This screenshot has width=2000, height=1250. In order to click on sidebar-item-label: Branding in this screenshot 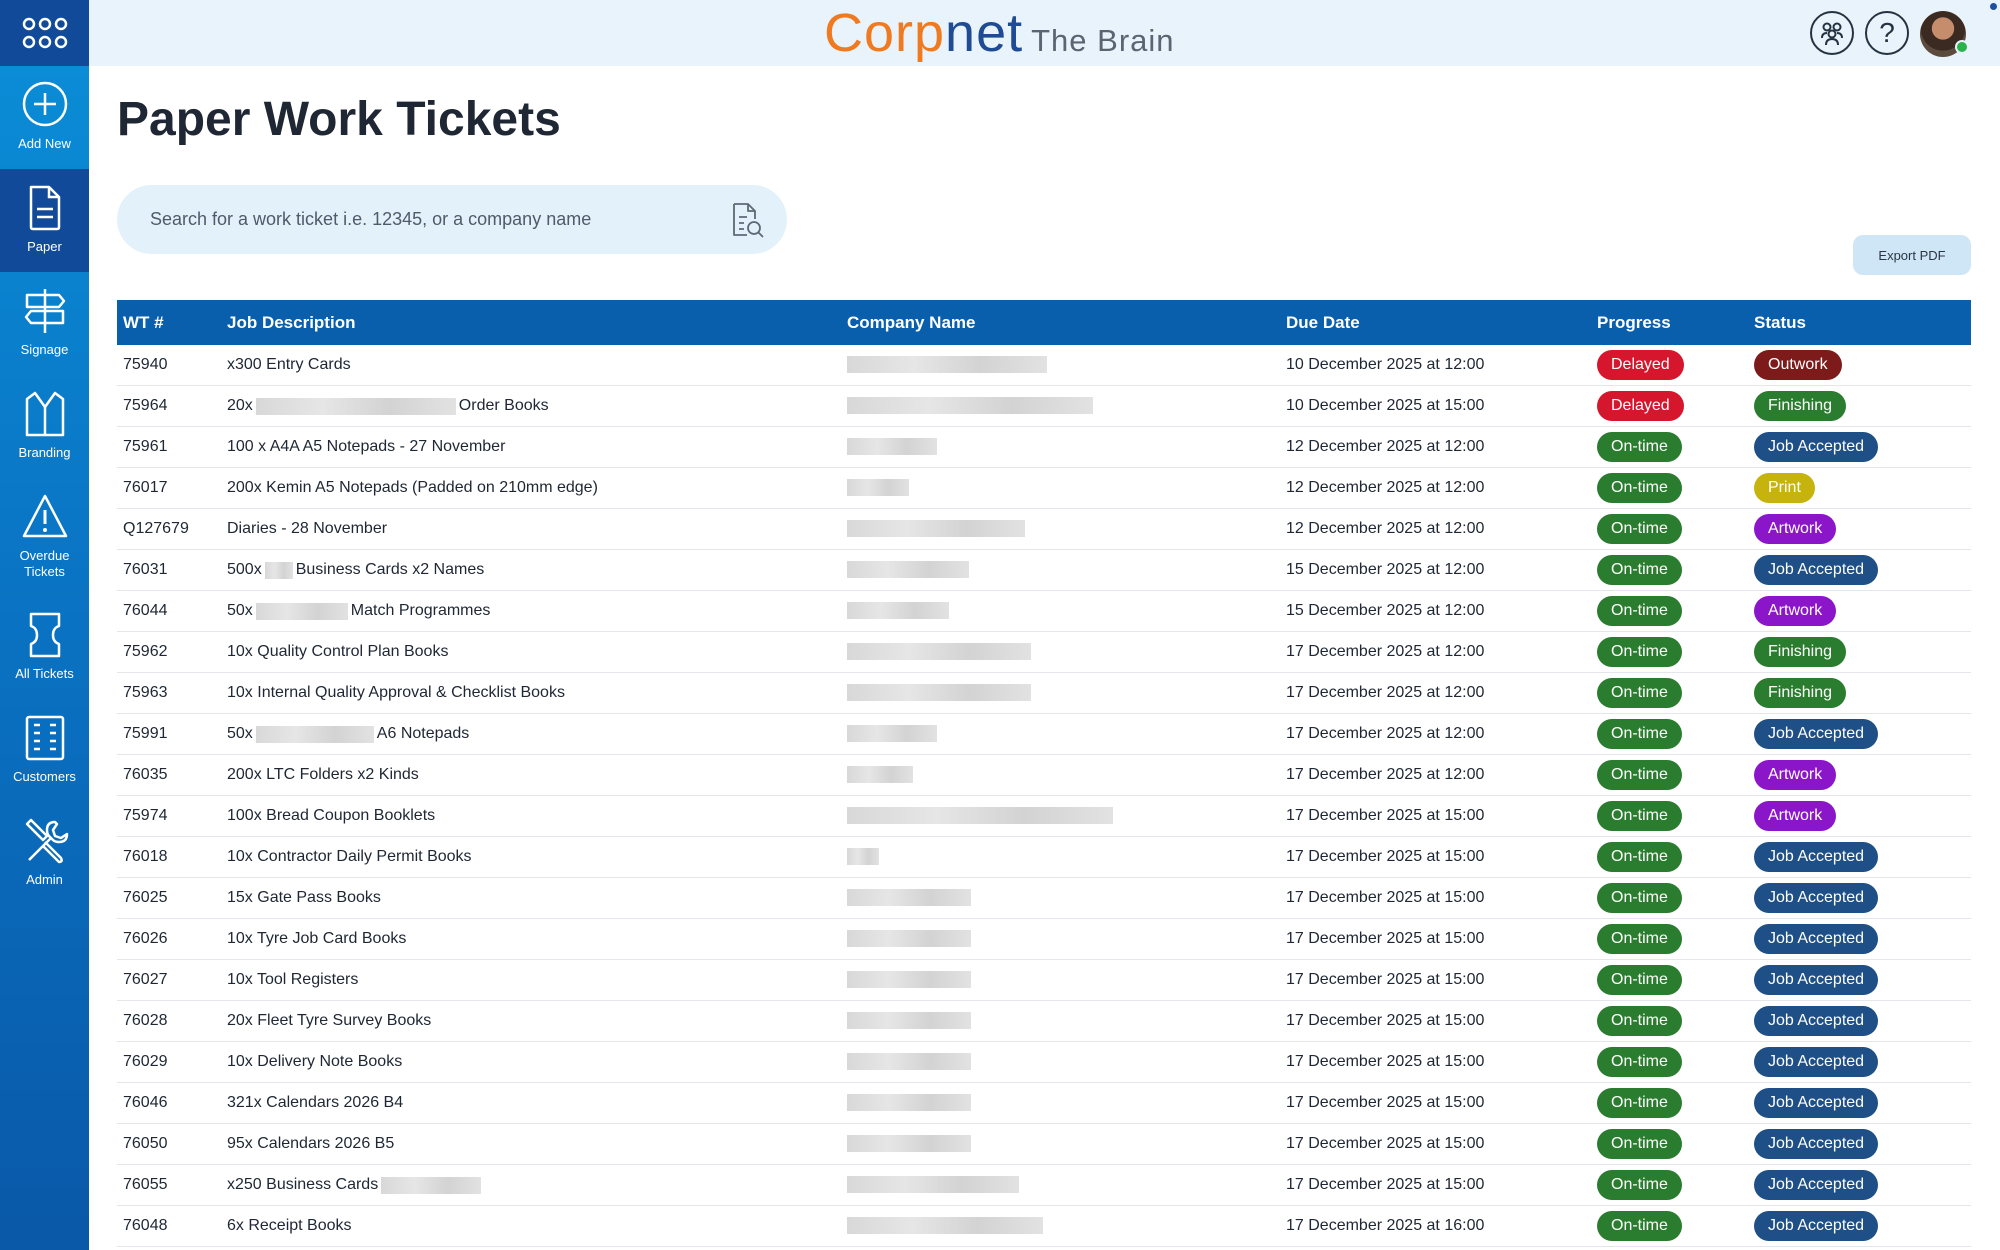, I will do `click(44, 452)`.